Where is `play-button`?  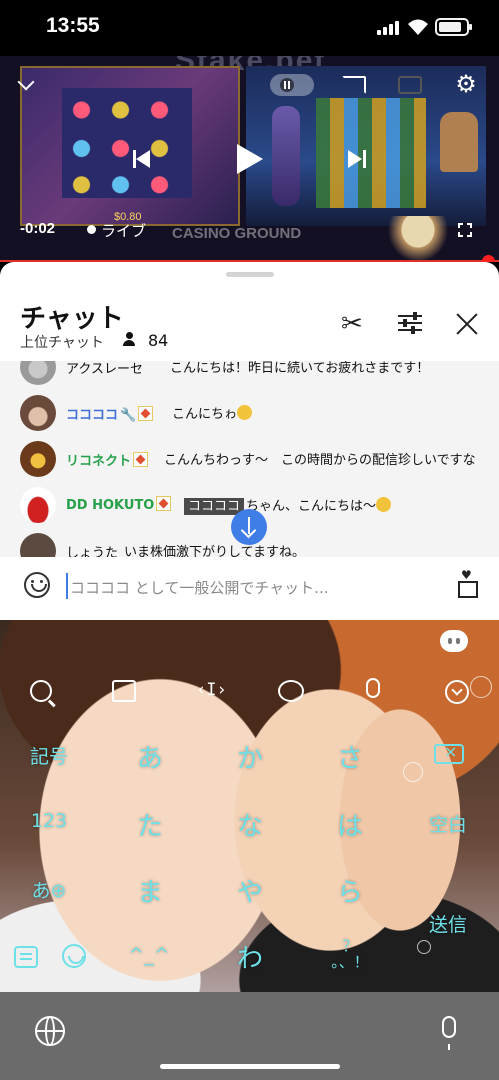
play-button is located at coordinates (250, 159).